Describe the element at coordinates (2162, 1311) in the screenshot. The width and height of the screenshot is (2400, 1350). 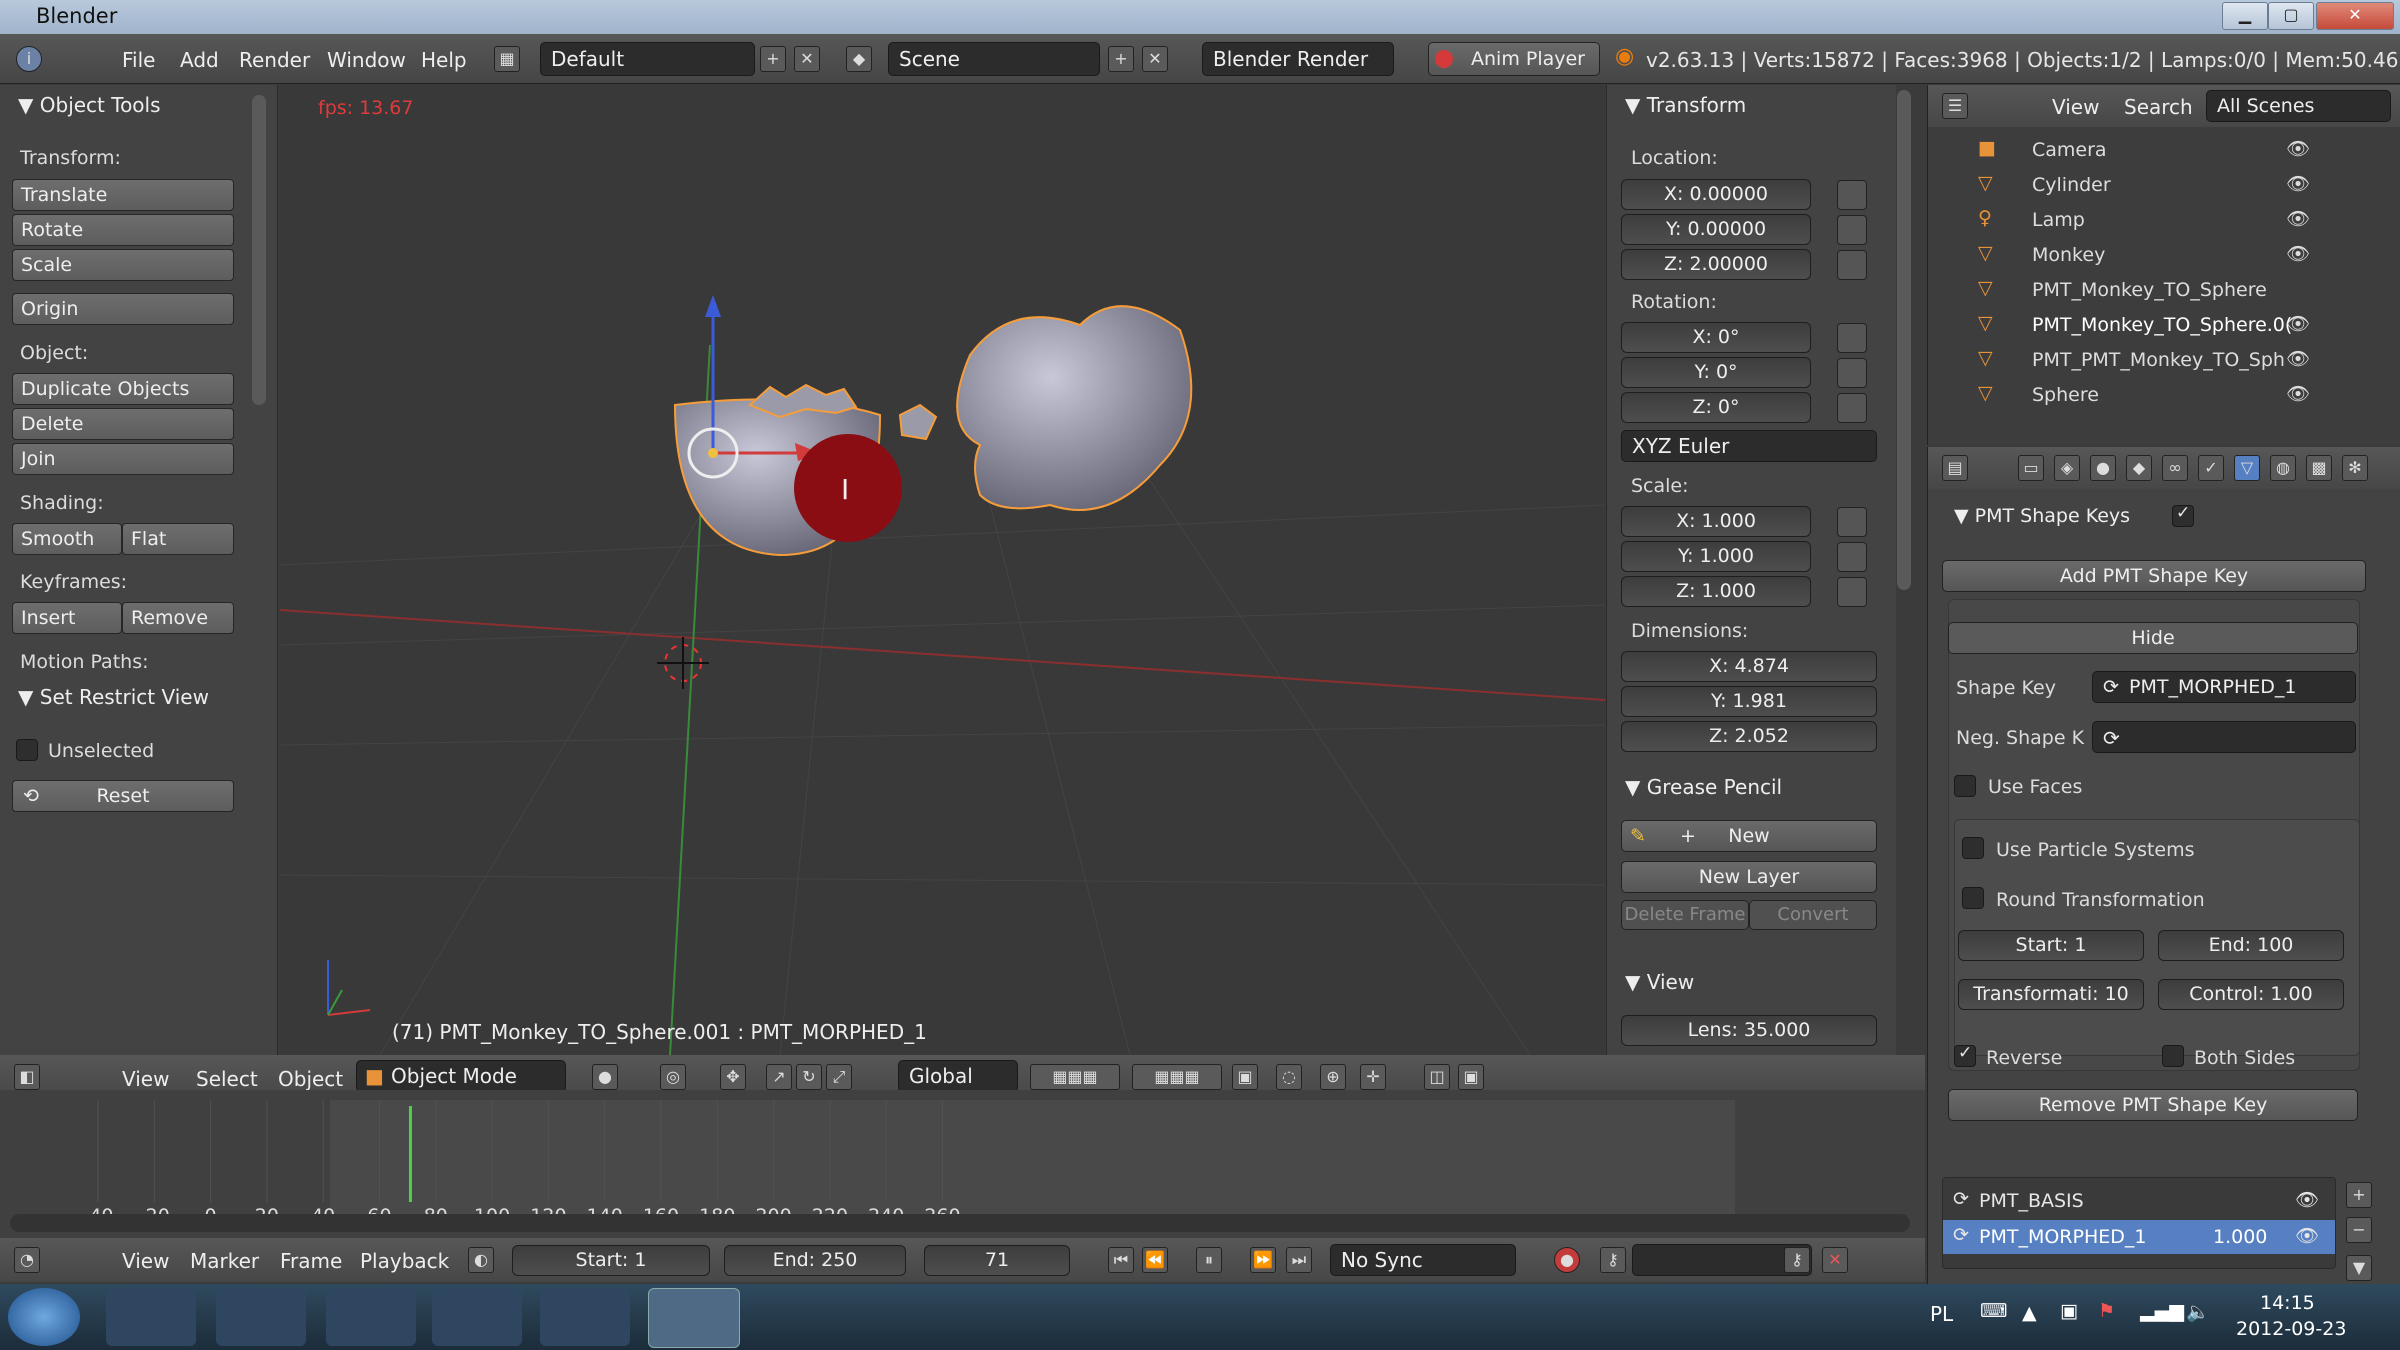
I see `network-icon: ▂▄▆` at that location.